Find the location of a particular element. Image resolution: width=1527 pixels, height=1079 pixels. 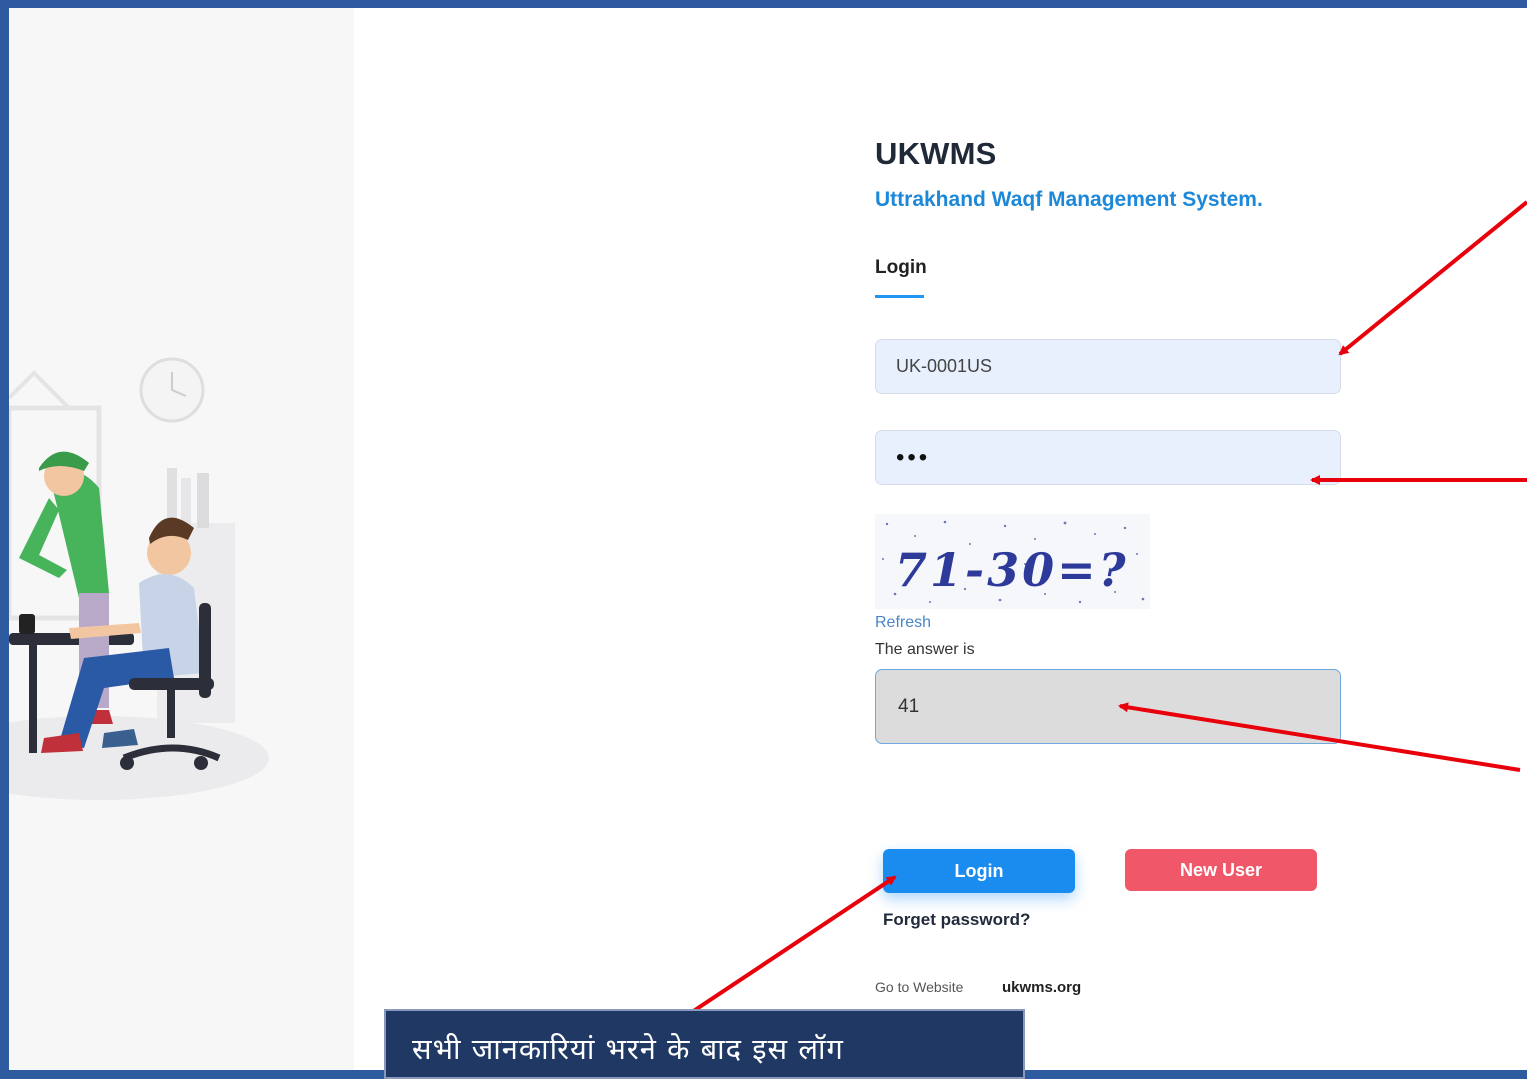

captcha-answer-field is located at coordinates (1108, 706).